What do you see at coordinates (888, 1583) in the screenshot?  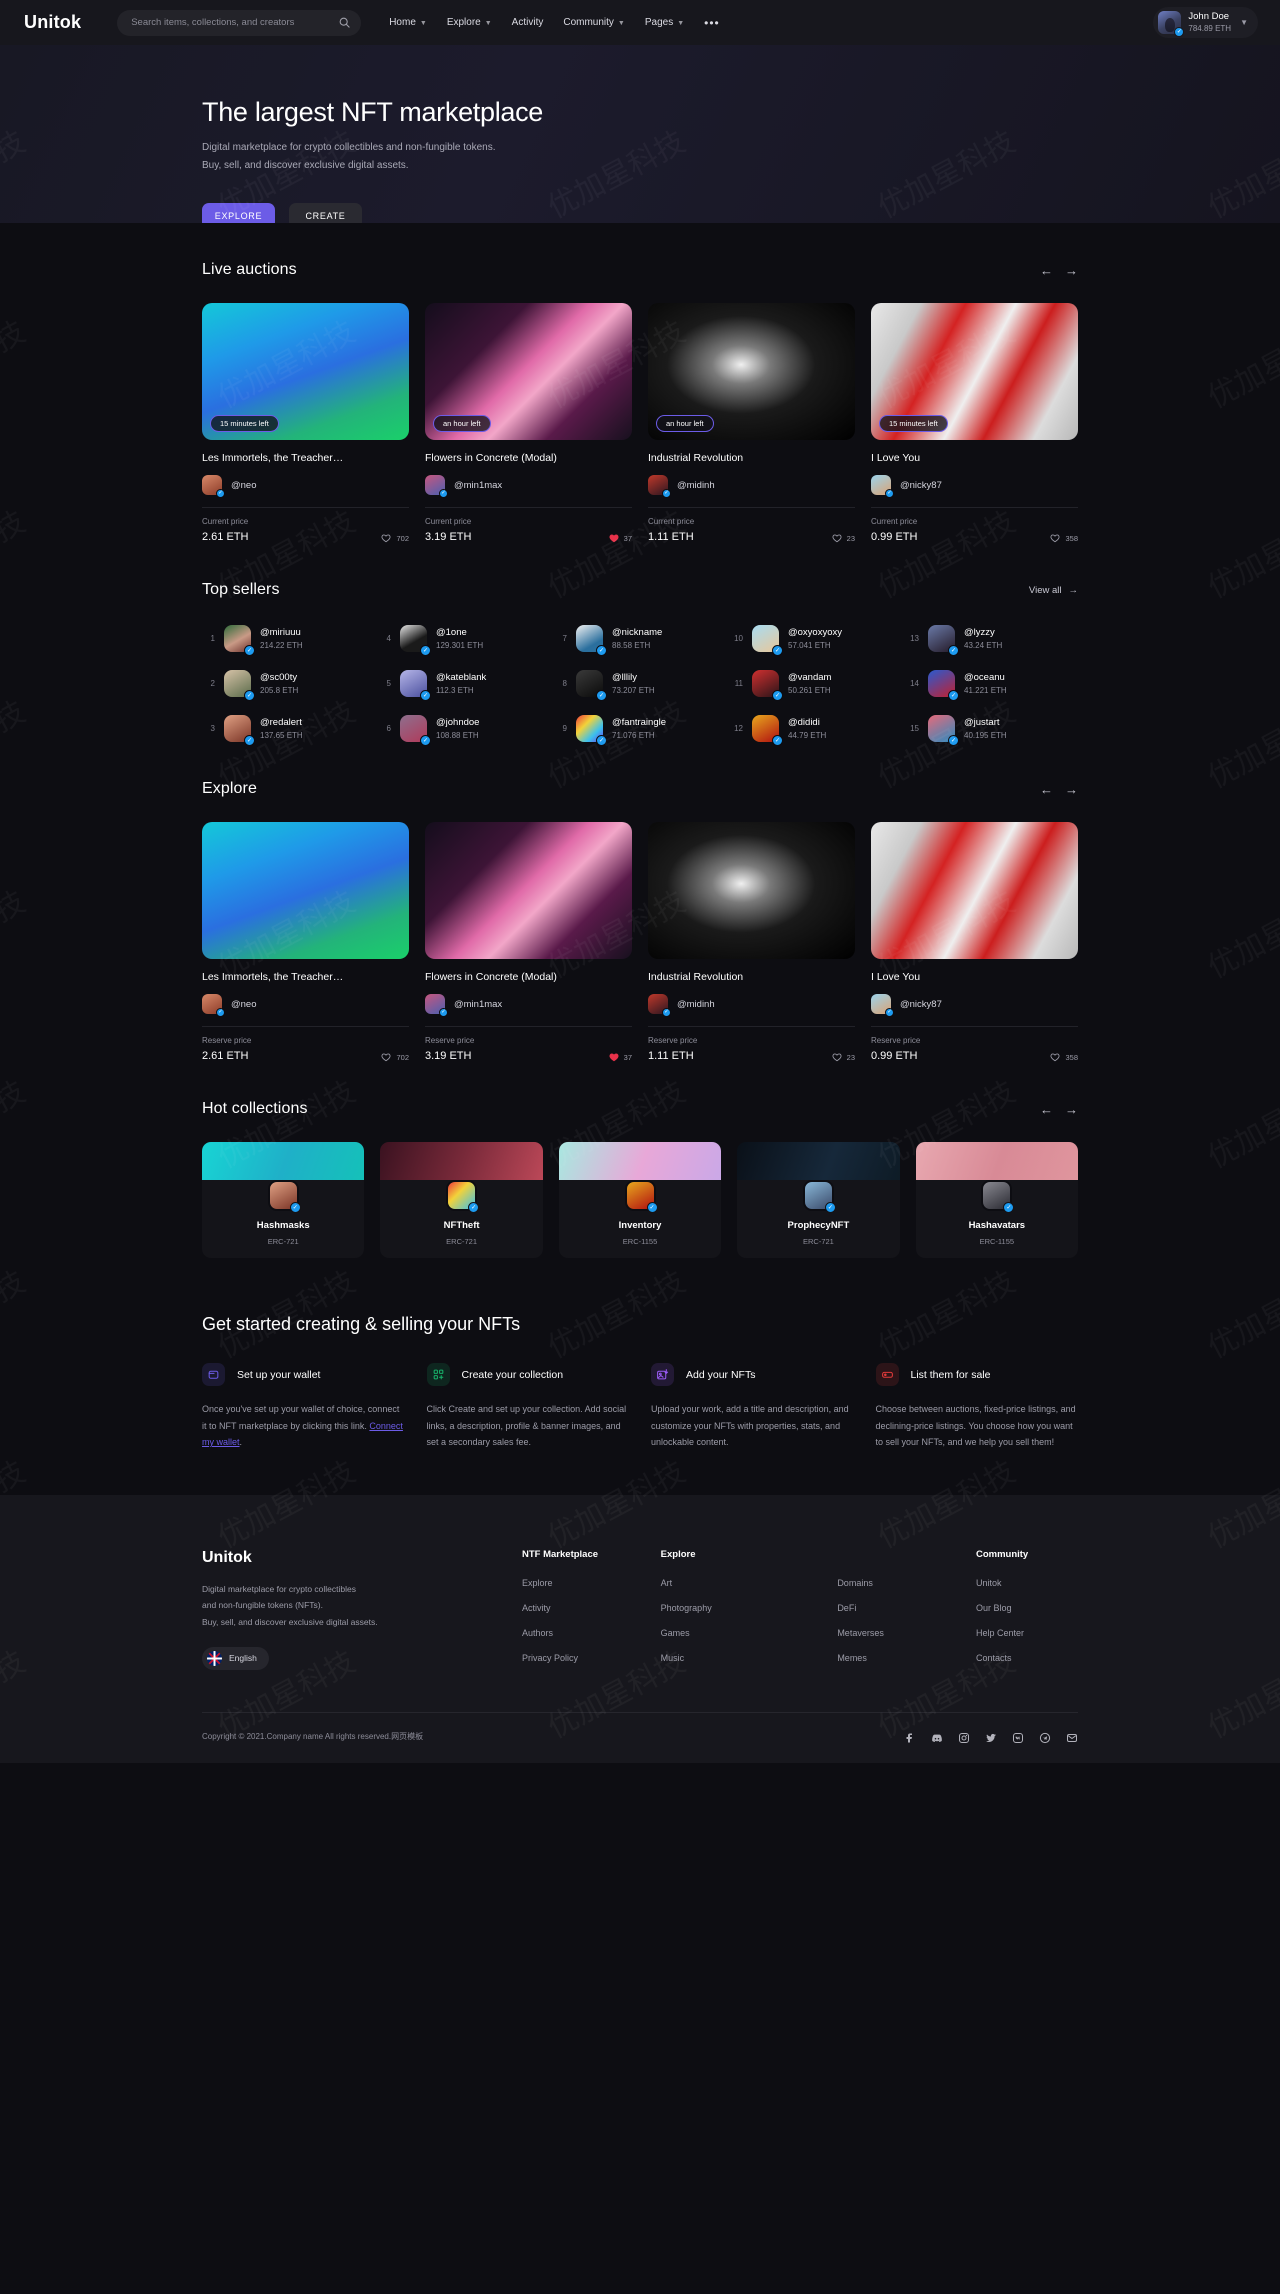 I see `footer-link: Domains` at bounding box center [888, 1583].